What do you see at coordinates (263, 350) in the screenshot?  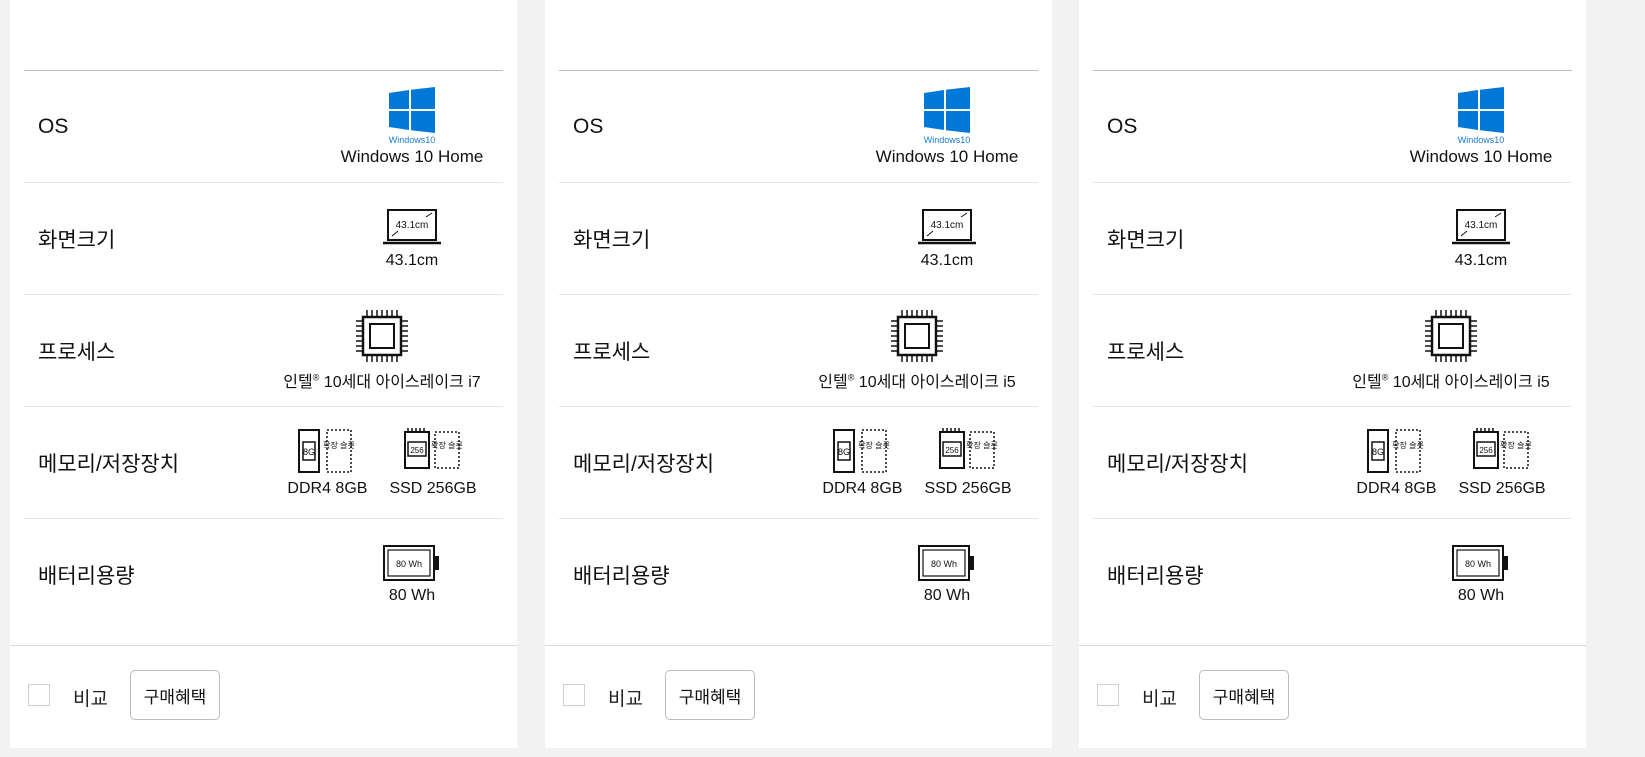 I see `spec-row-processor: 프로세스 인텔® 10세대 아이스레이크 i7` at bounding box center [263, 350].